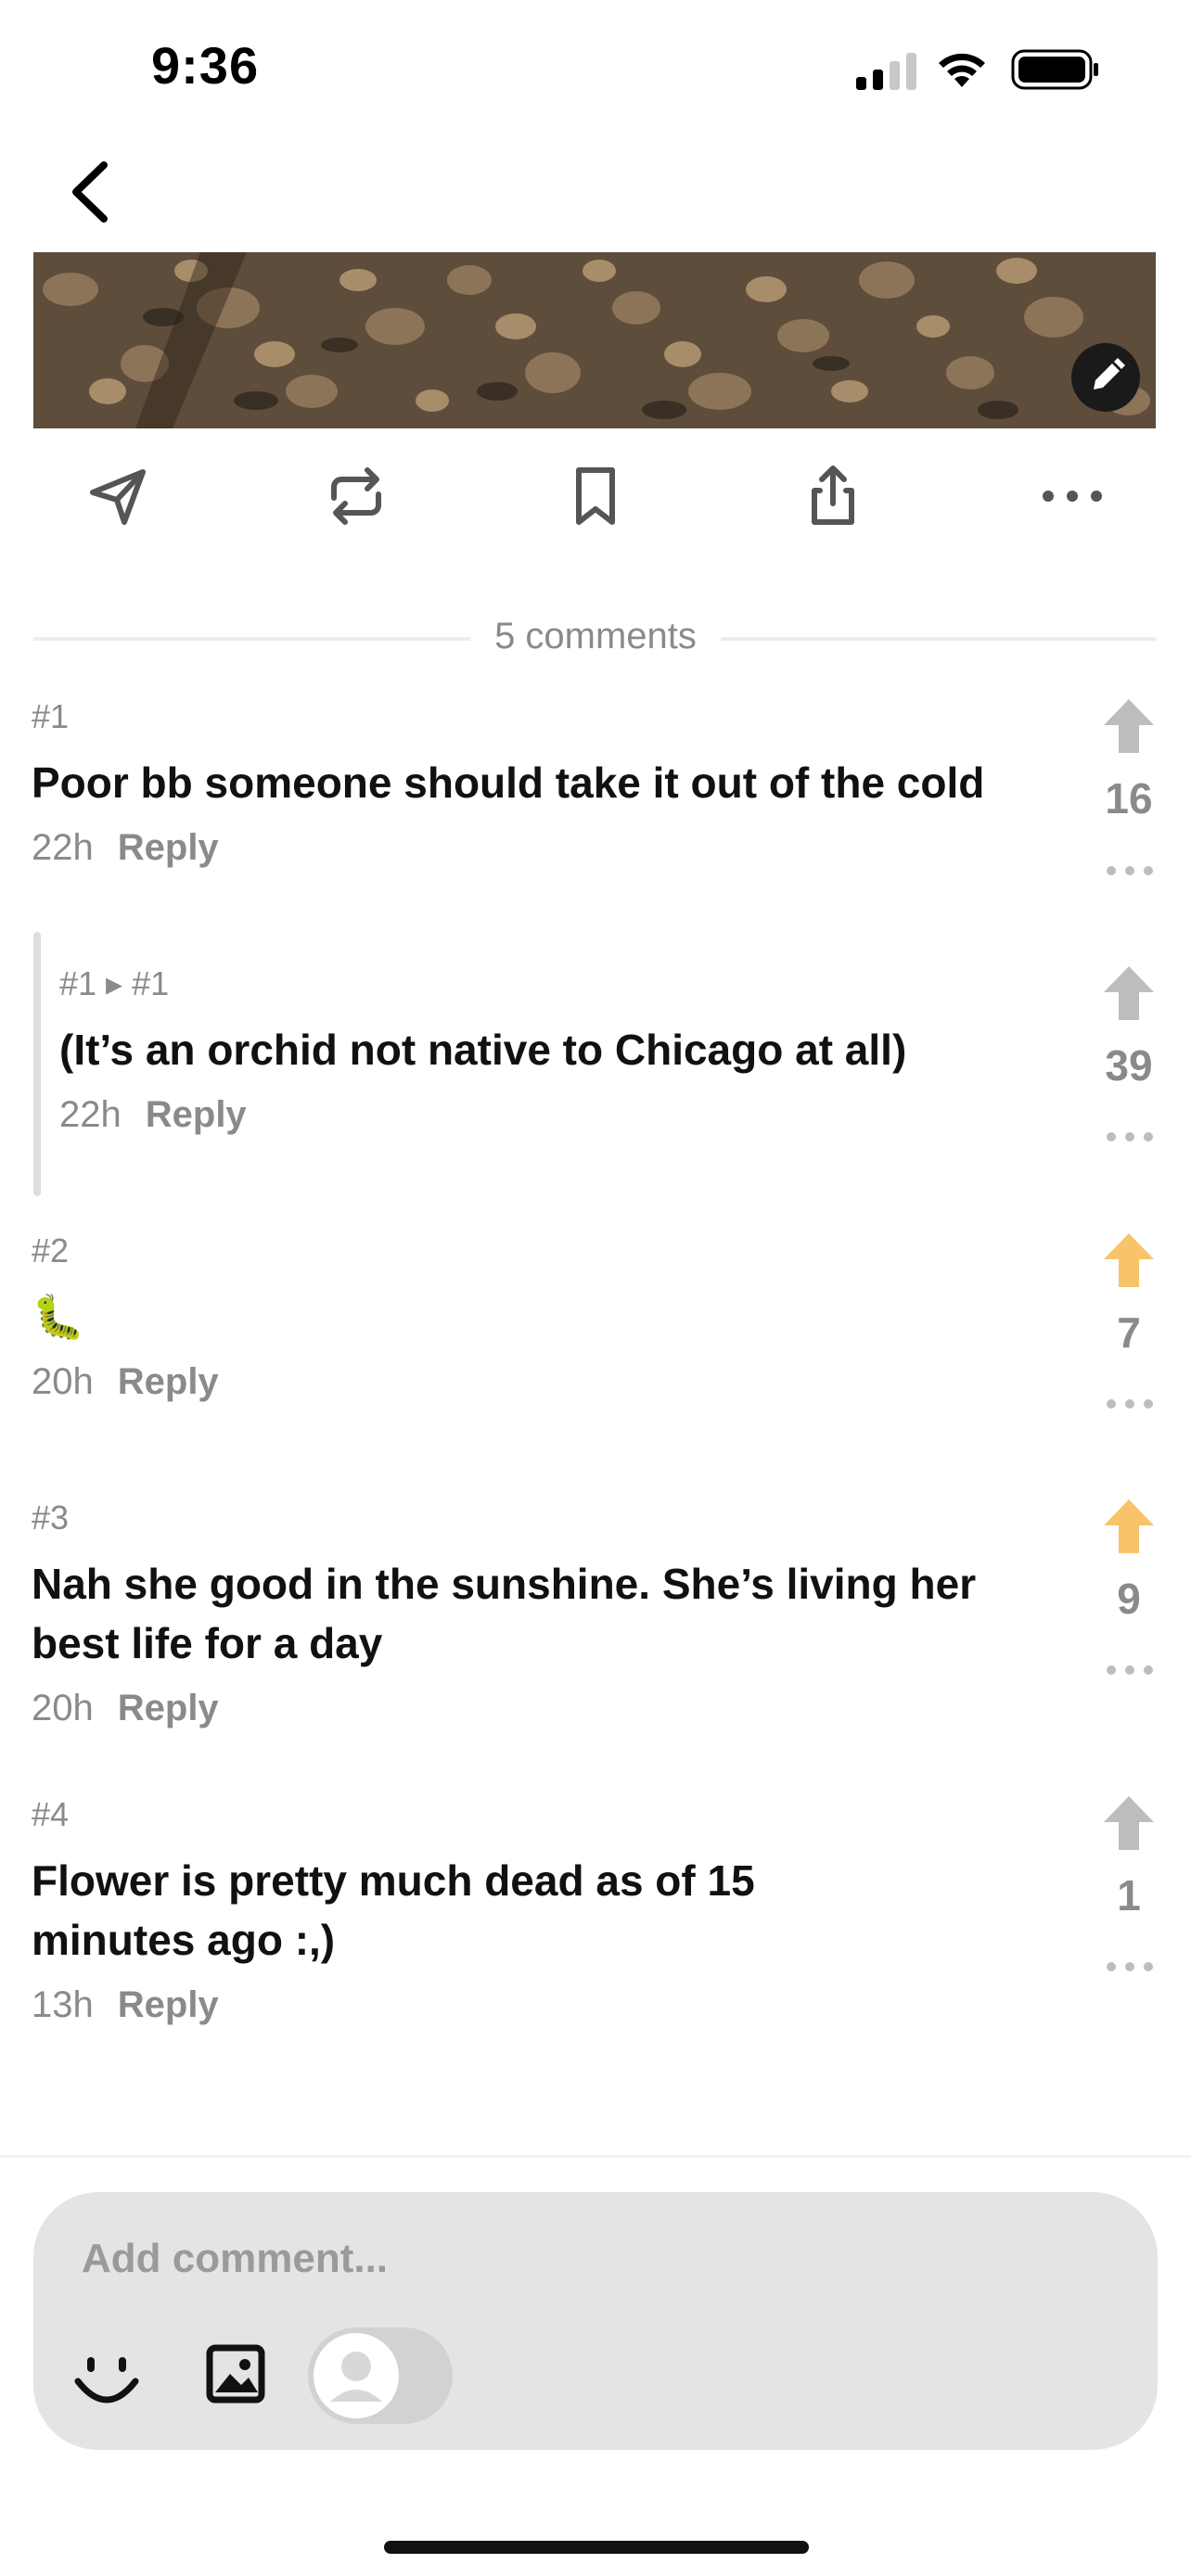  Describe the element at coordinates (1054, 69) in the screenshot. I see `battery-icon` at that location.